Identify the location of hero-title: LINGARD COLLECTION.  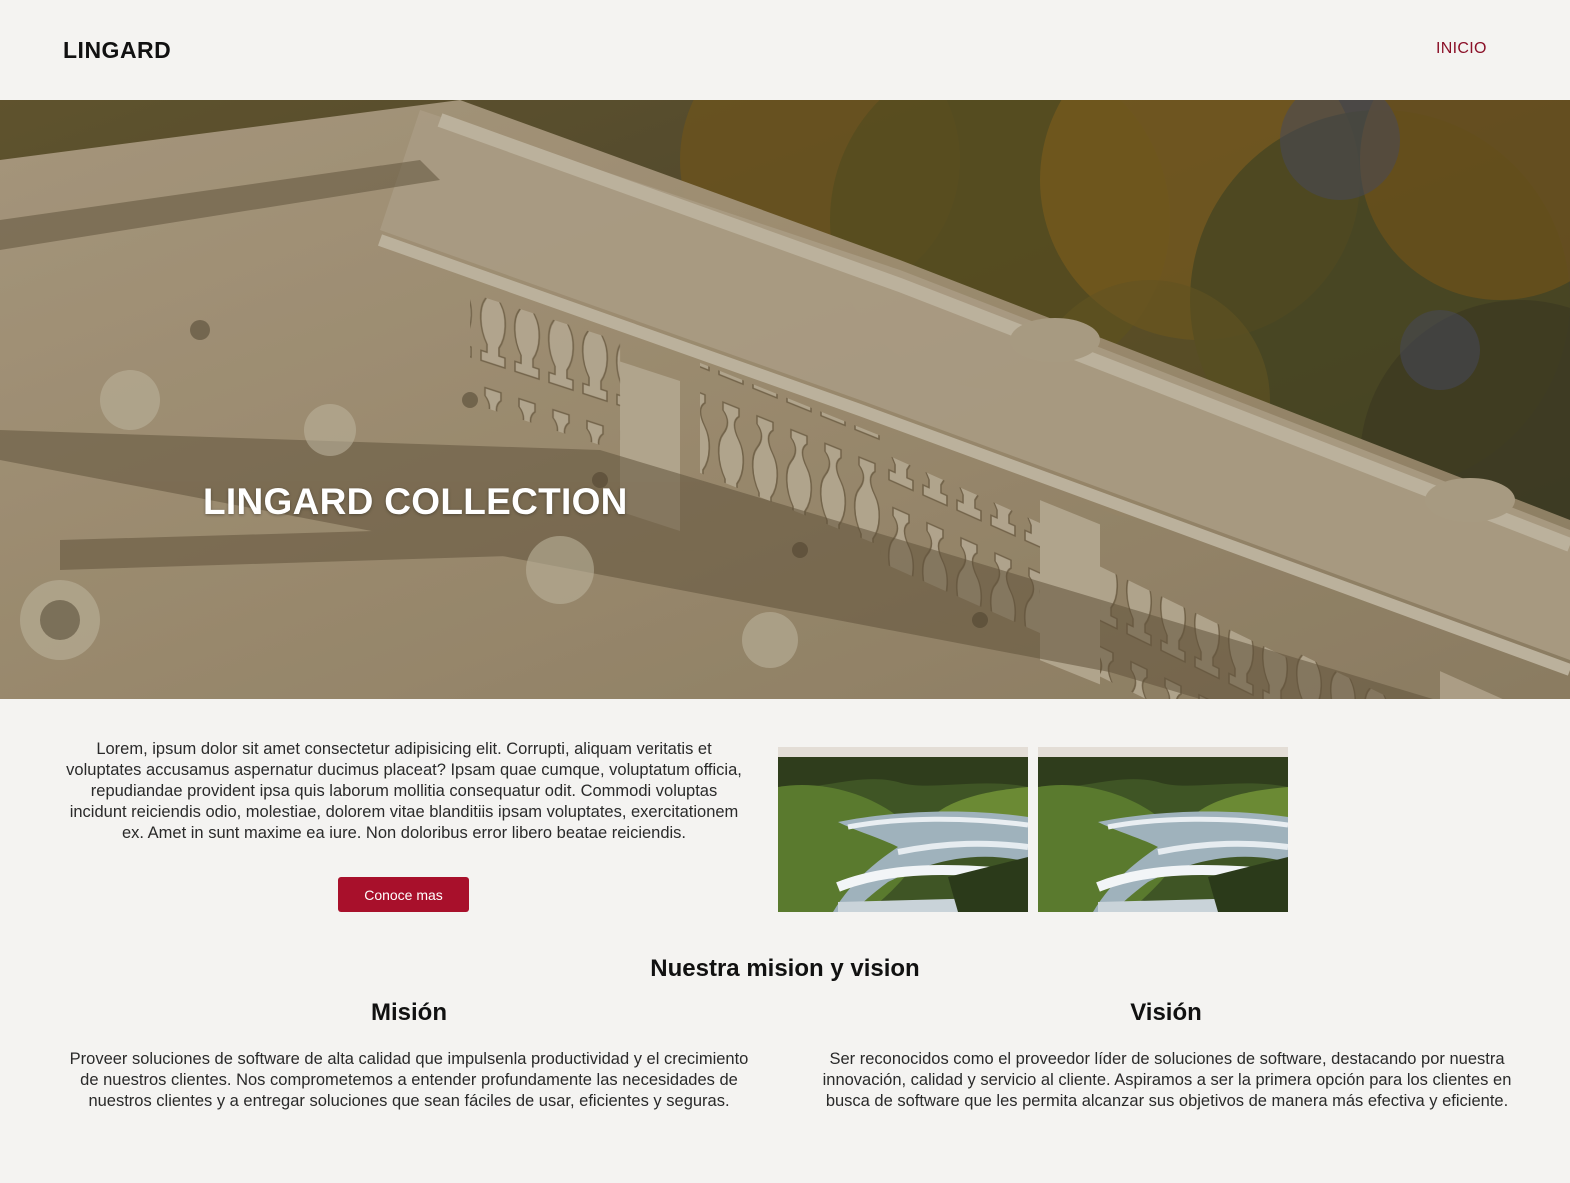
(415, 501).